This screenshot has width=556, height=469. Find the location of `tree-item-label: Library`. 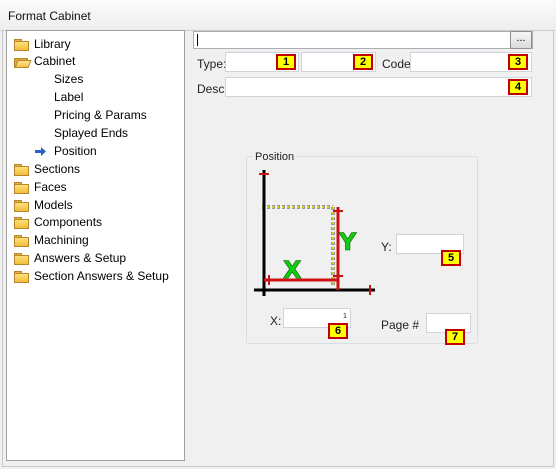

tree-item-label: Library is located at coordinates (52, 44).